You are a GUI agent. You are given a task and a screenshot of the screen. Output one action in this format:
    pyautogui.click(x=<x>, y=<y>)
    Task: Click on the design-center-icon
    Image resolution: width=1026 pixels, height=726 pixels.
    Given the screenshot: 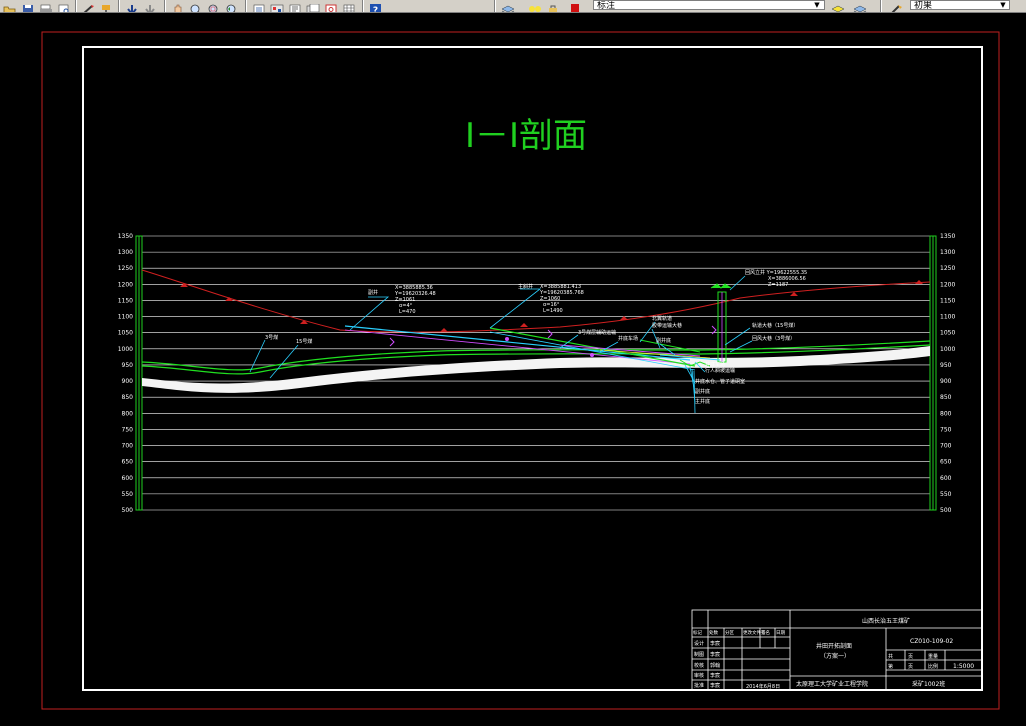 What is the action you would take?
    pyautogui.click(x=277, y=6)
    